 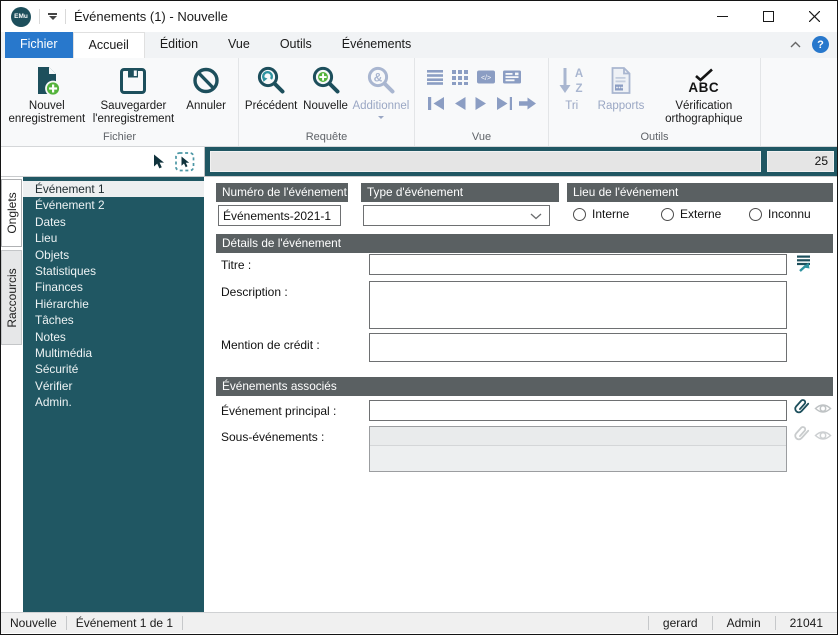 I want to click on credit-input, so click(x=578, y=347).